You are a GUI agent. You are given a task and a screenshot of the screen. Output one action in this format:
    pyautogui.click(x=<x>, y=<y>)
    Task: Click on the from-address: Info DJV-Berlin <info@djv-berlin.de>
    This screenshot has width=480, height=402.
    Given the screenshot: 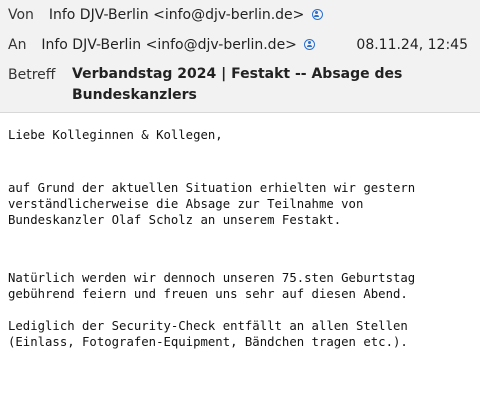 What is the action you would take?
    pyautogui.click(x=177, y=15)
    